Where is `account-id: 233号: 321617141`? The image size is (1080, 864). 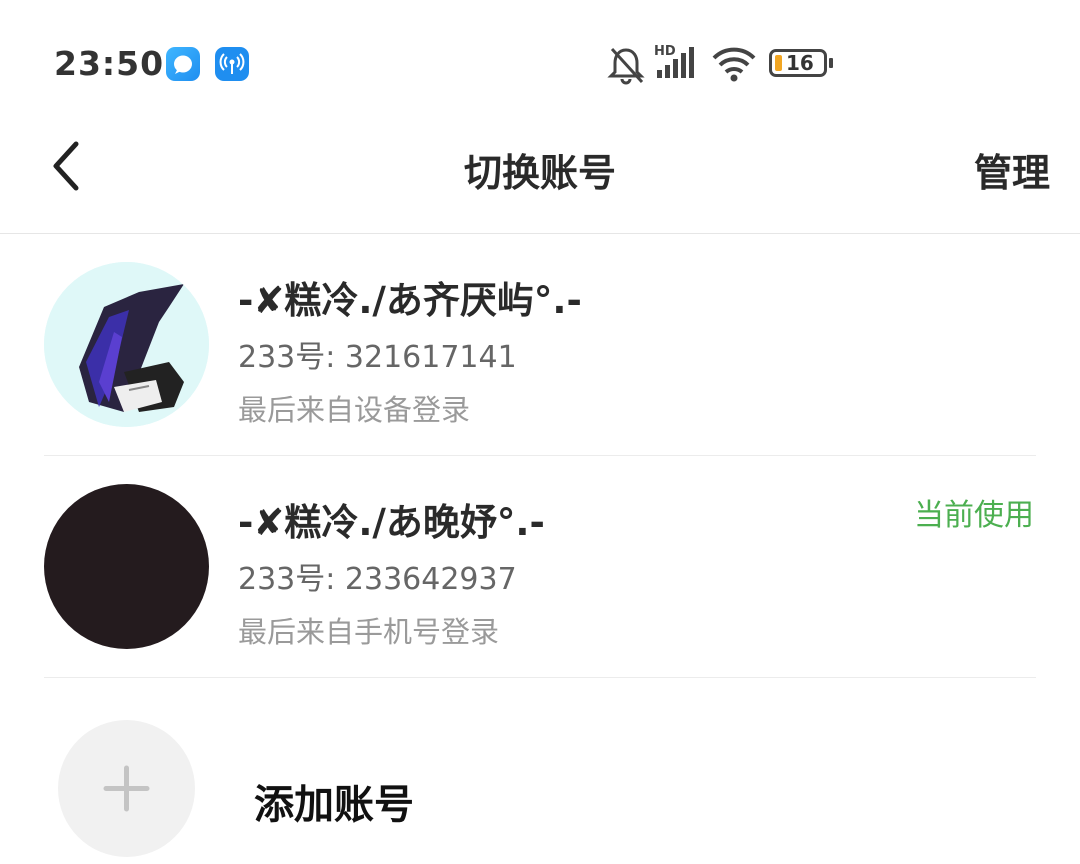 account-id: 233号: 321617141 is located at coordinates (377, 357).